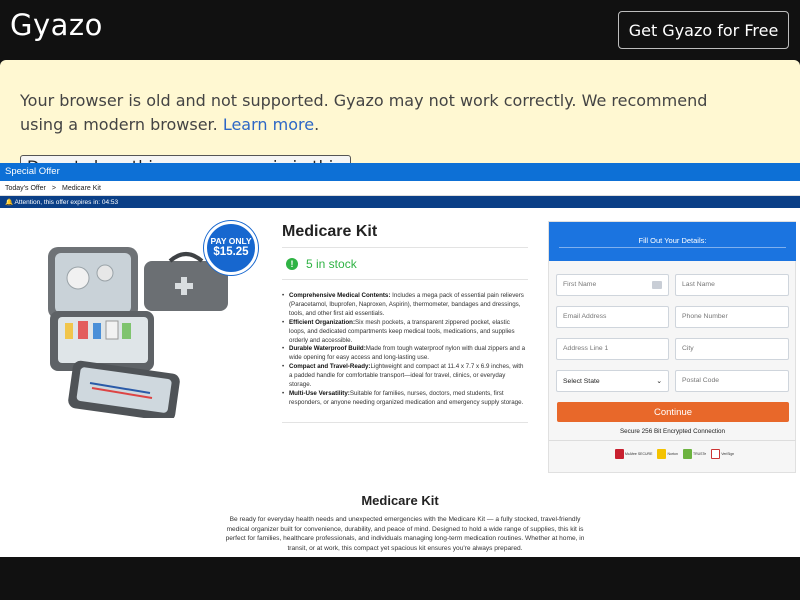 This screenshot has height=600, width=800. I want to click on breadcrumb-item: Today's Offer, so click(25, 188).